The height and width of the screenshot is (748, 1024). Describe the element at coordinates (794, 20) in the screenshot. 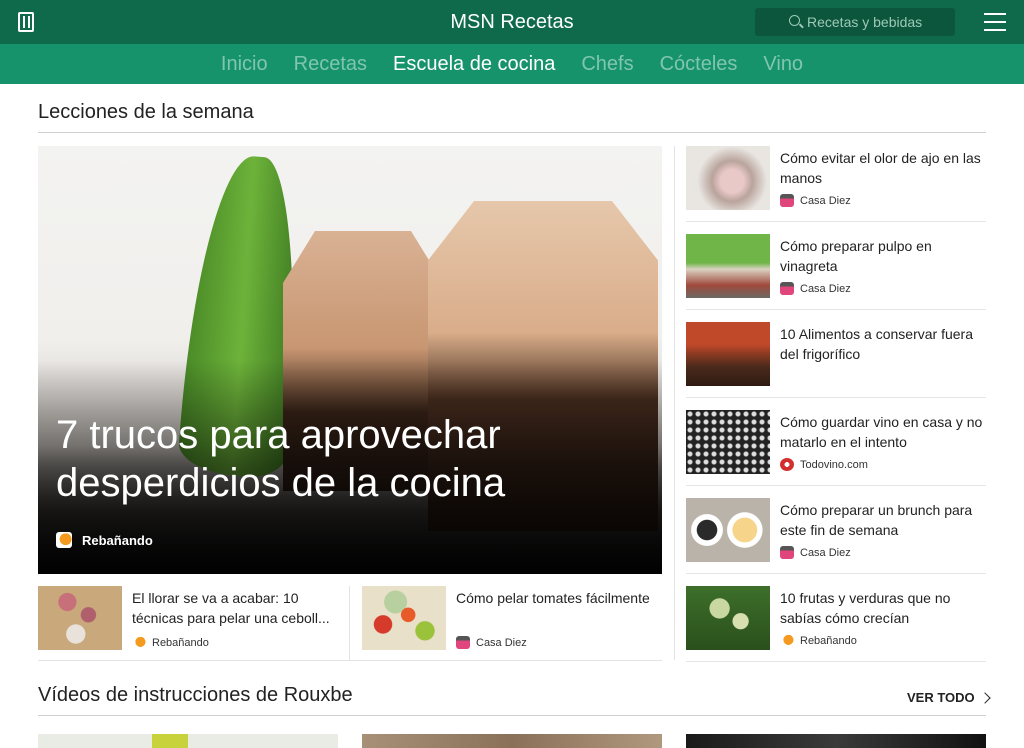

I see `search-icon` at that location.